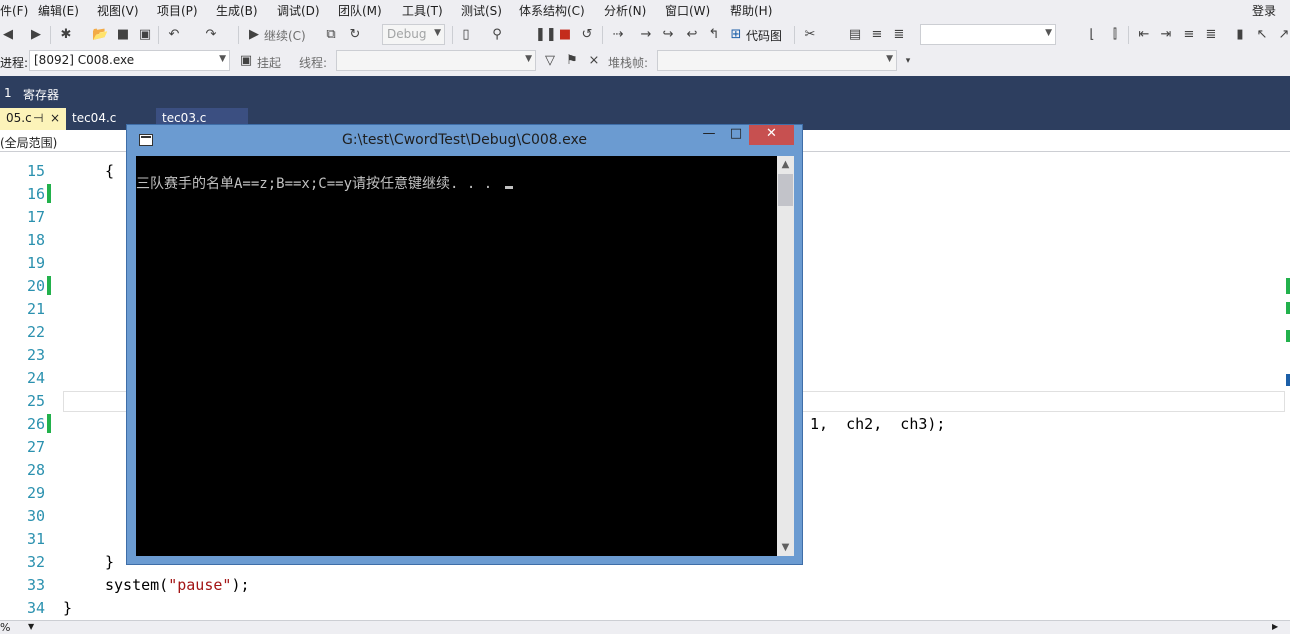  I want to click on menu-tools: 工具(T), so click(422, 10).